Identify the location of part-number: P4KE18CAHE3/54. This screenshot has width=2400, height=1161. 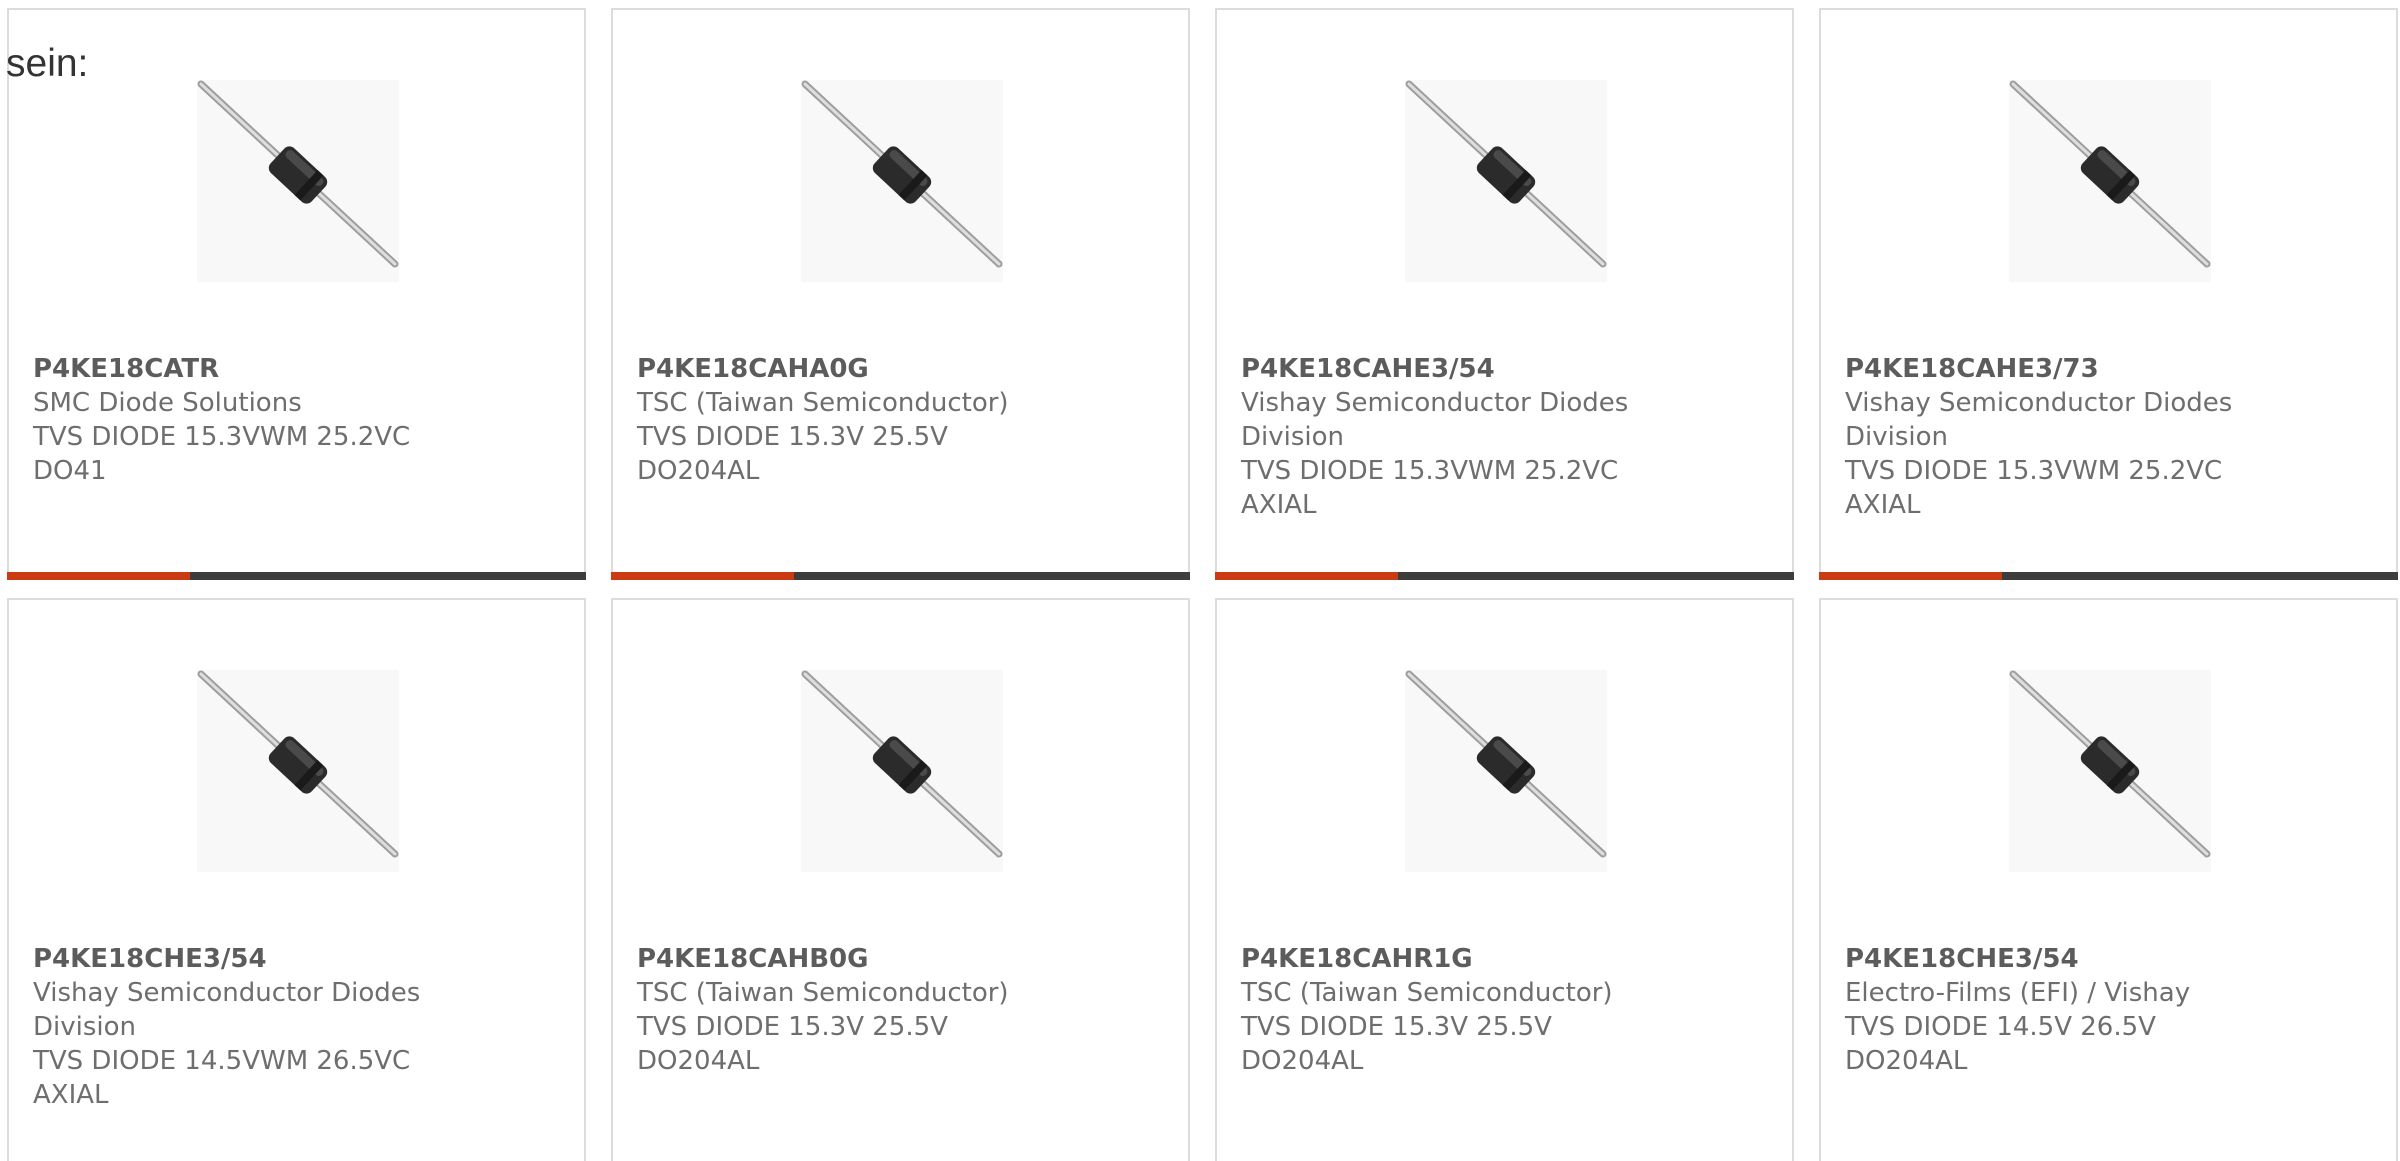
(1451, 369).